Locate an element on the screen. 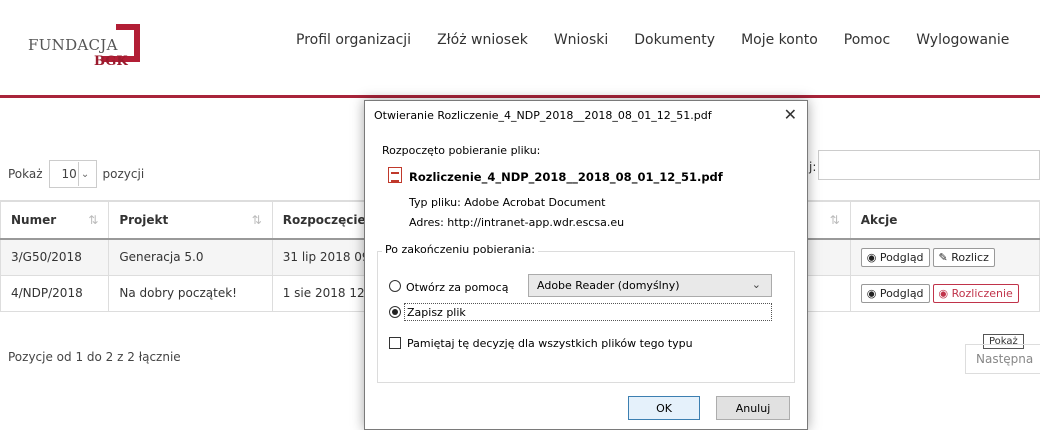 The image size is (1040, 430). open-with-radio is located at coordinates (395, 286).